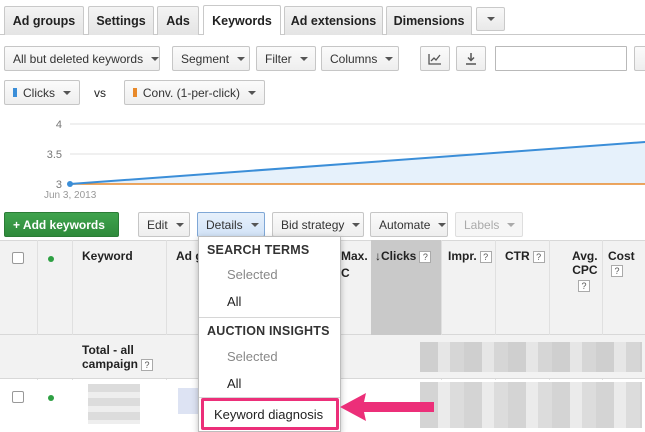  I want to click on bid-strategy-dropdown: Bid strategy, so click(318, 224).